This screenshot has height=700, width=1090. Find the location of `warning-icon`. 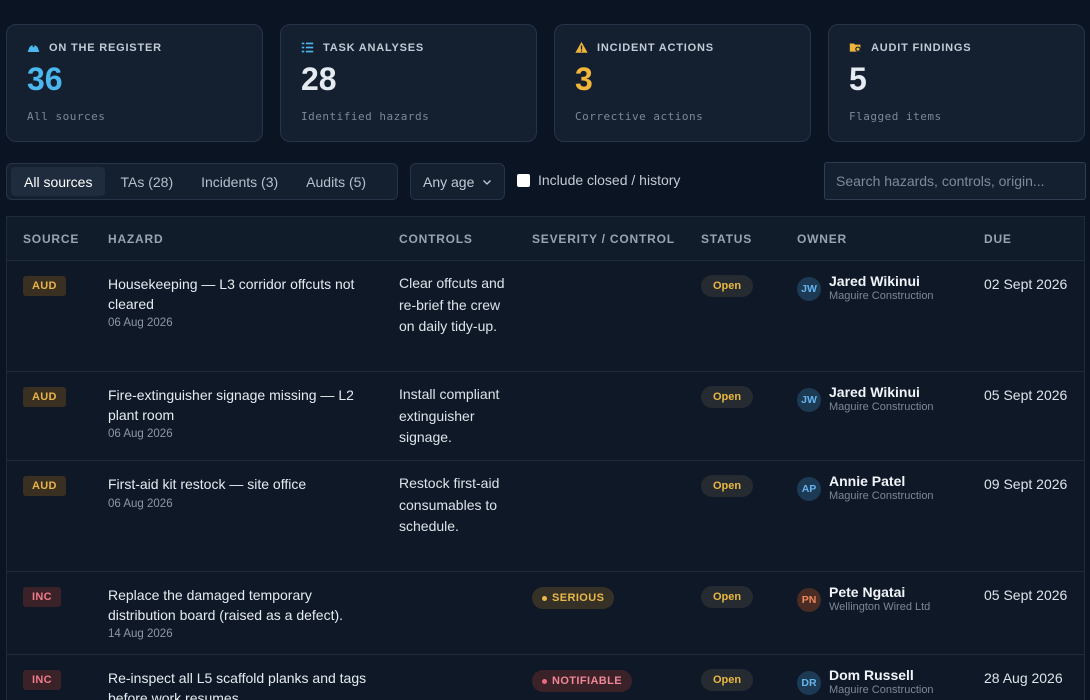

warning-icon is located at coordinates (581, 47).